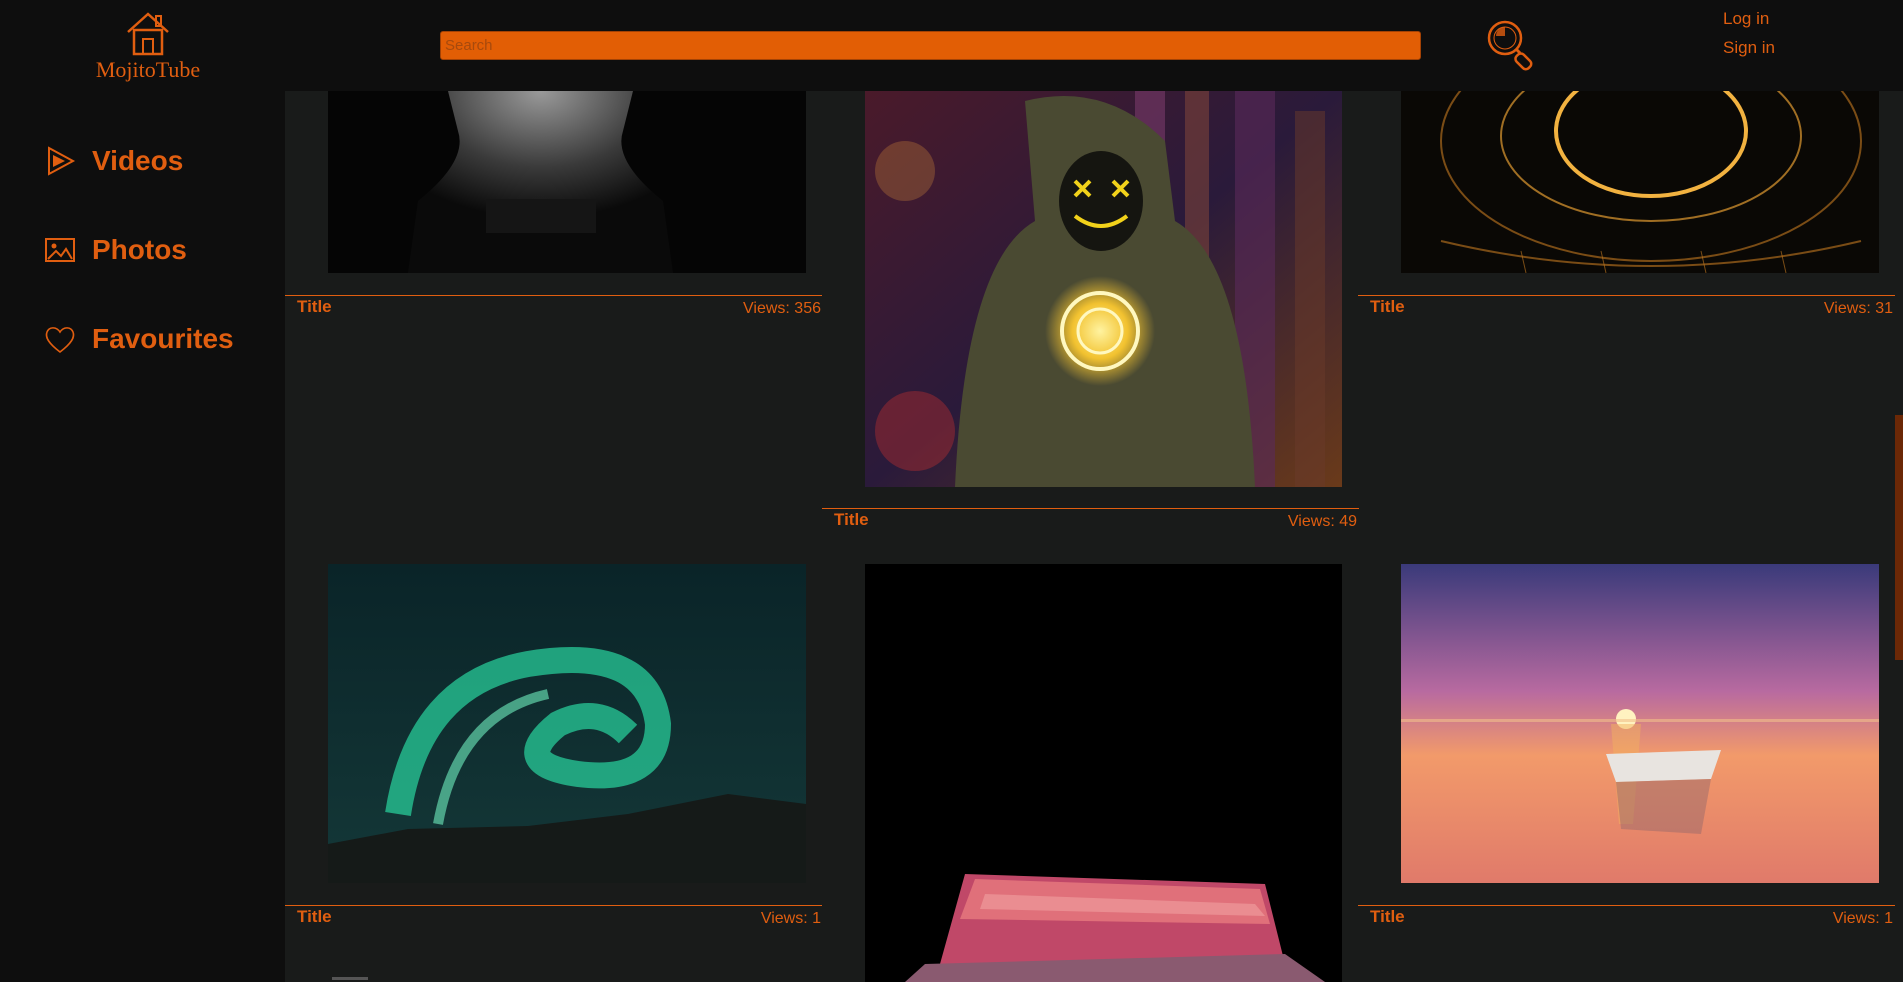 This screenshot has width=1903, height=982. I want to click on top-bar: MojitoTube Log in Sign in, so click(951, 45).